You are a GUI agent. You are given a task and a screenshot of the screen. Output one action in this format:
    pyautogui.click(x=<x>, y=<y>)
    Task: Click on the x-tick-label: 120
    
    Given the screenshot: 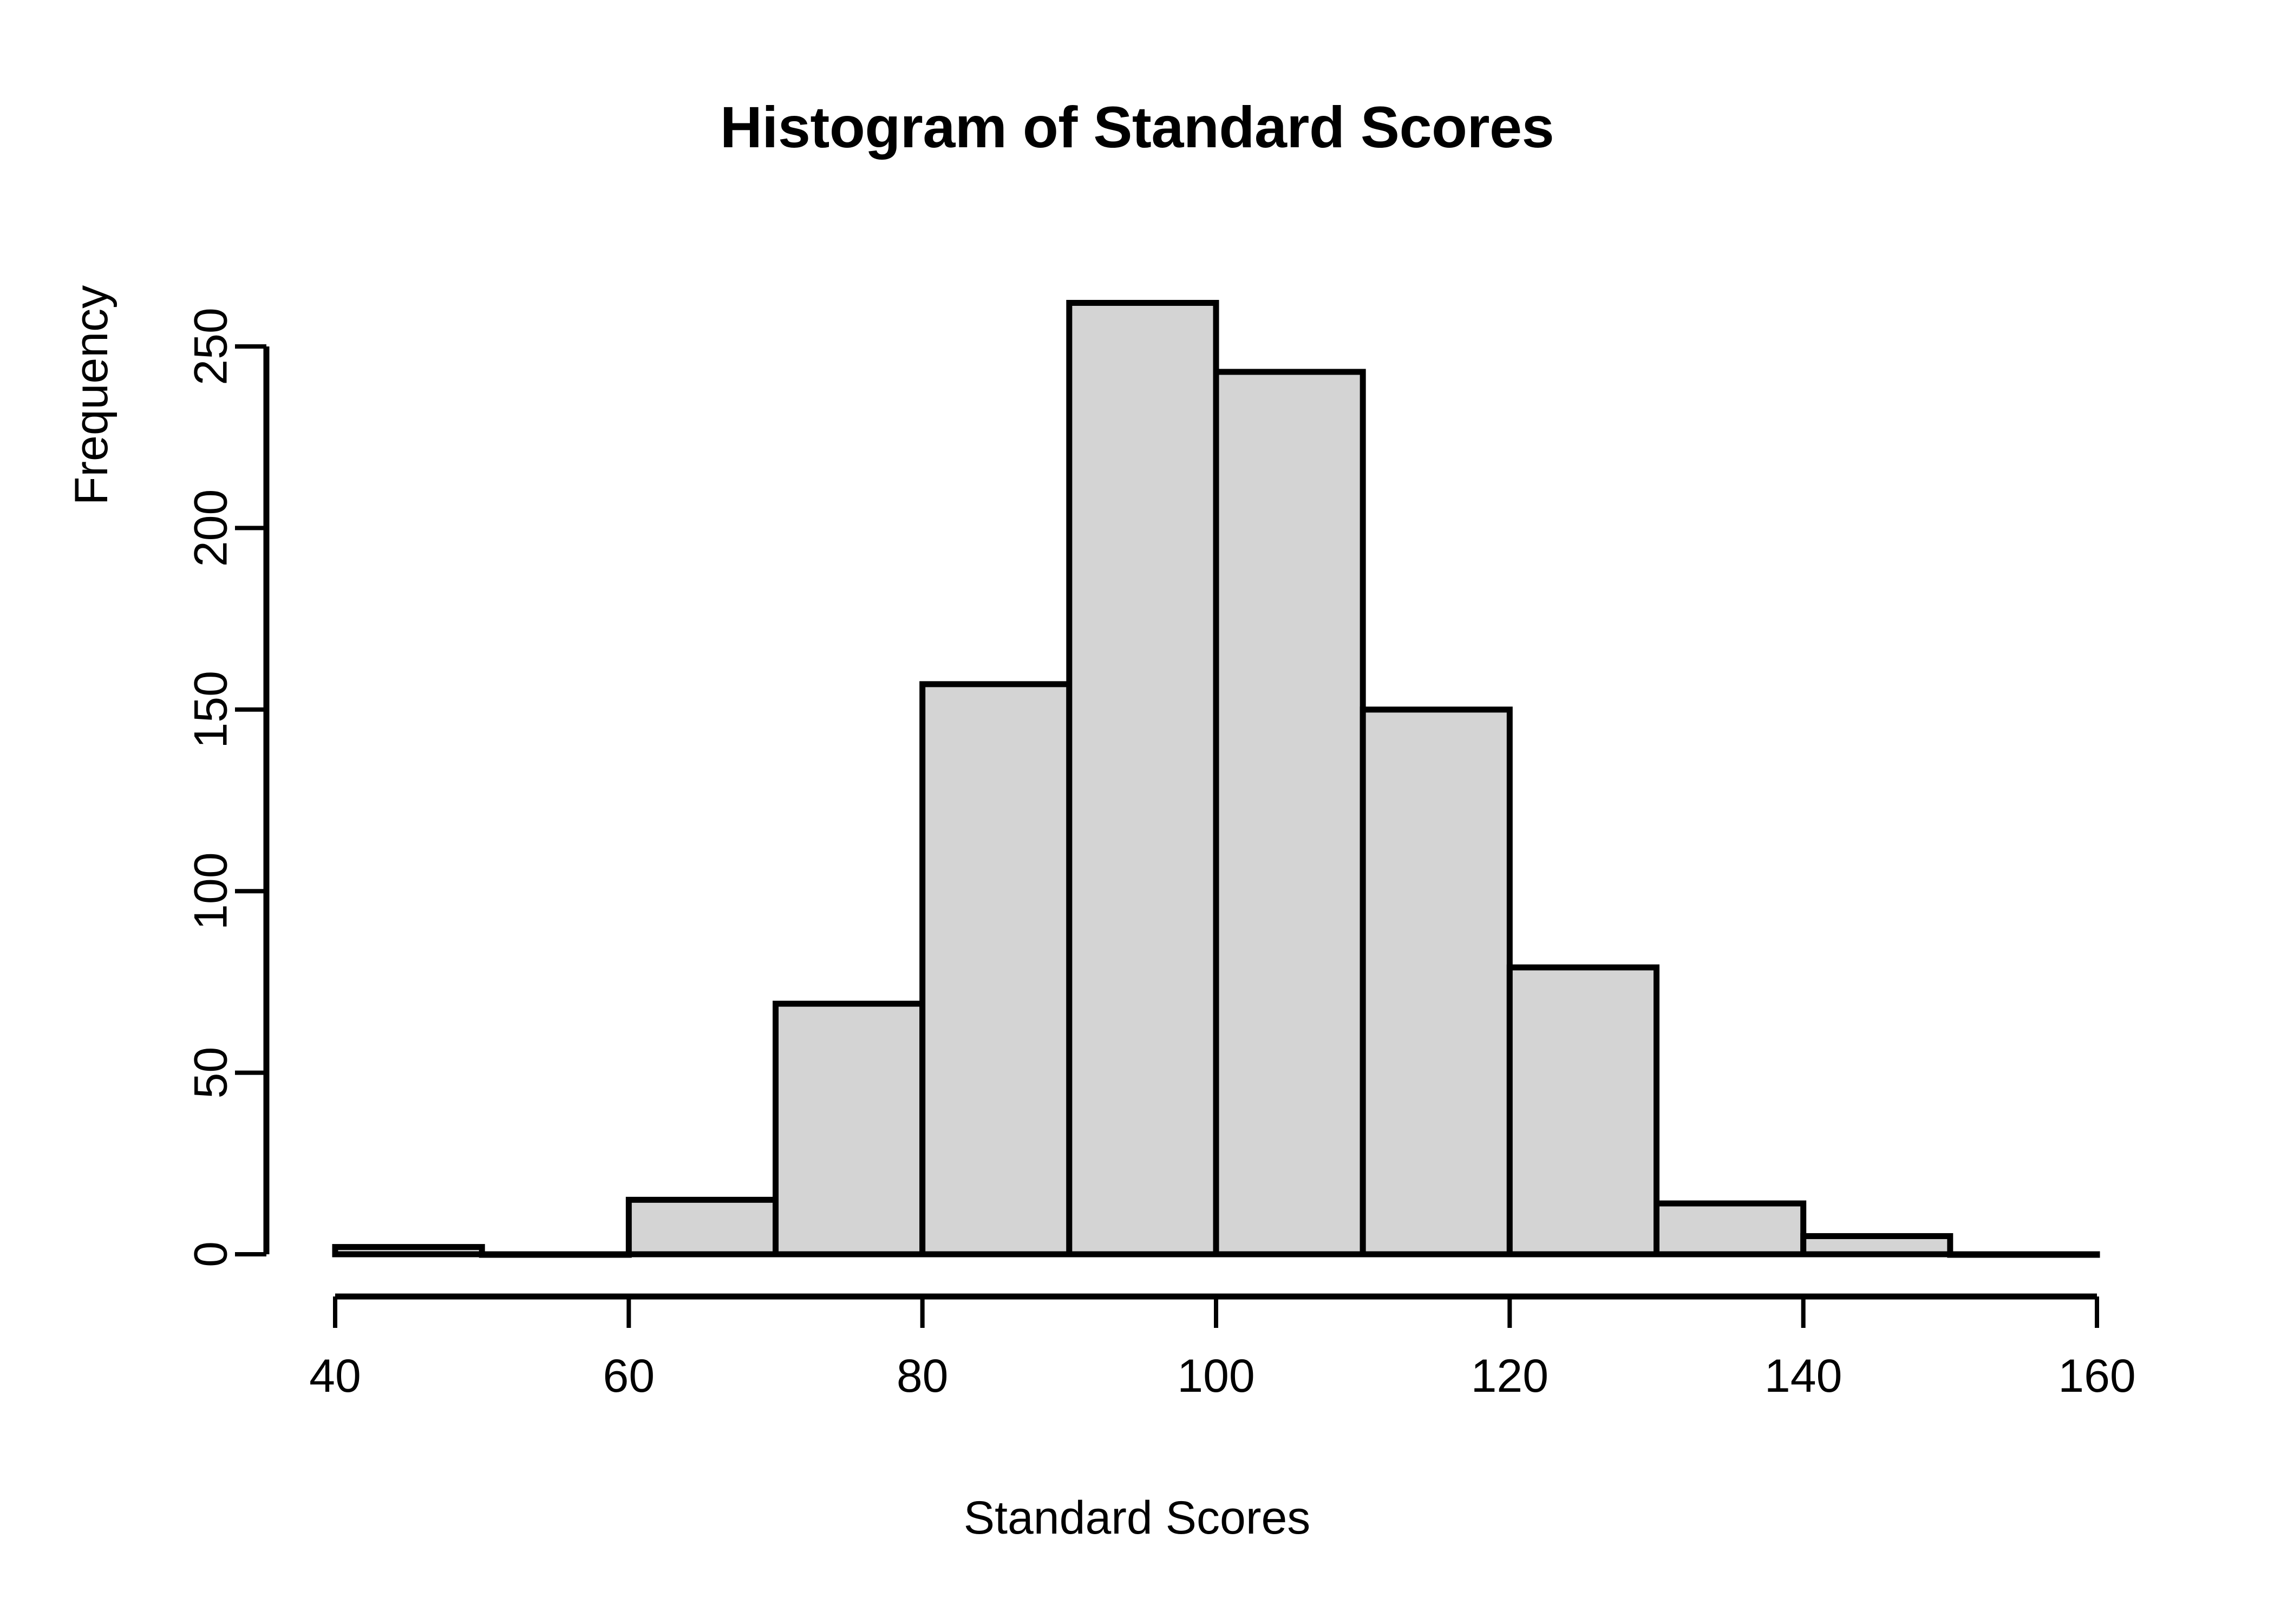 What is the action you would take?
    pyautogui.click(x=1510, y=1376)
    